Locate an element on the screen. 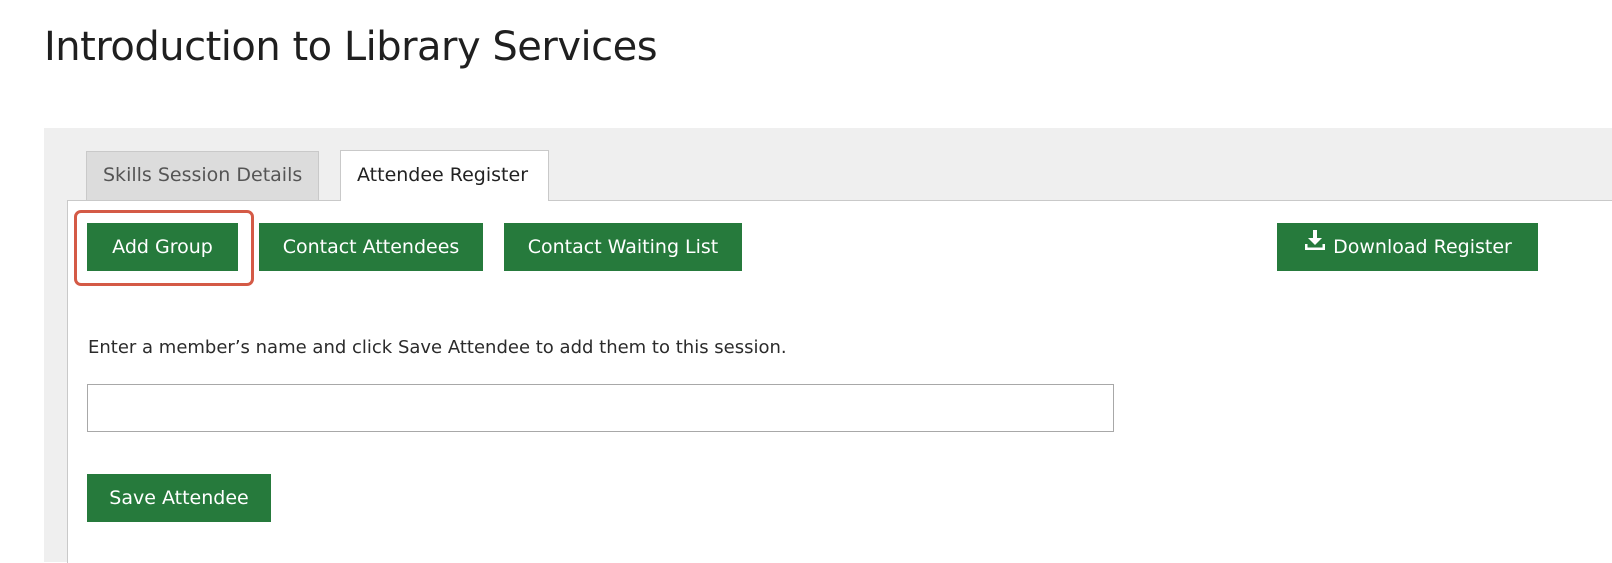  download-register-button: Download Register is located at coordinates (1407, 247).